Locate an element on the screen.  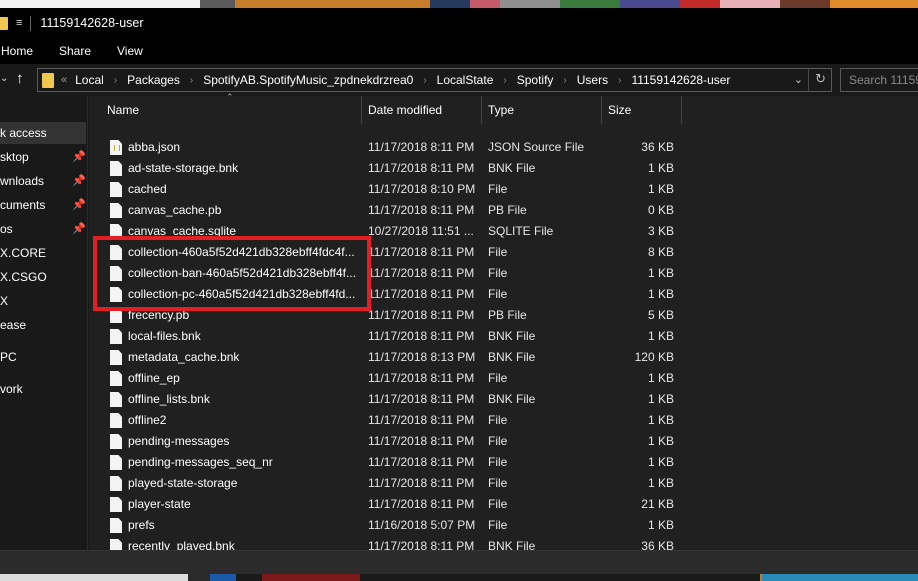
column-header-type: Type is located at coordinates (501, 110).